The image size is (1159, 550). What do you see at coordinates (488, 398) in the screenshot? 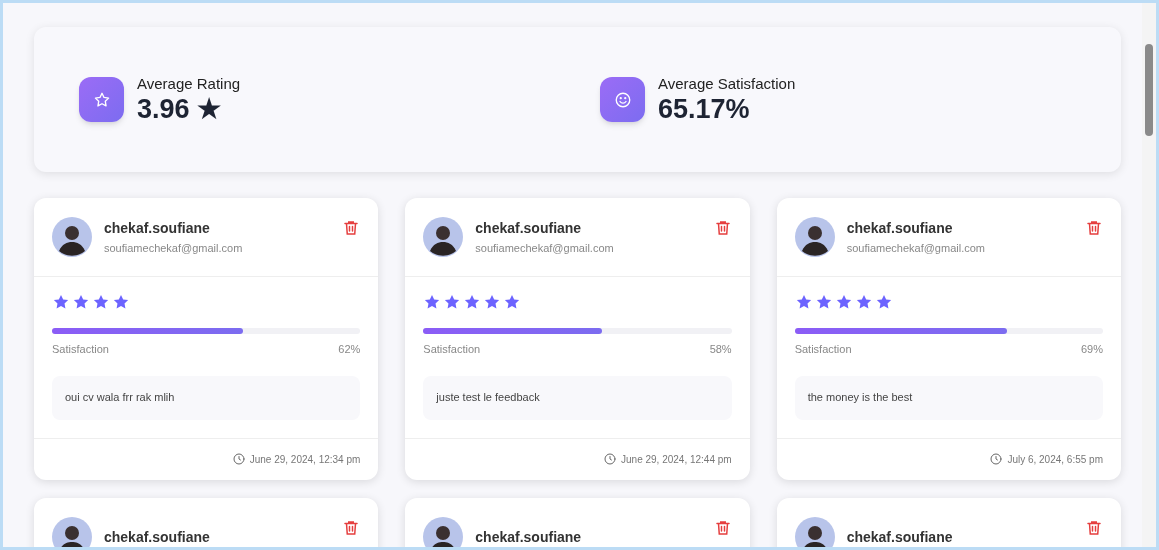
I see `comment-text: juste test le feedback` at bounding box center [488, 398].